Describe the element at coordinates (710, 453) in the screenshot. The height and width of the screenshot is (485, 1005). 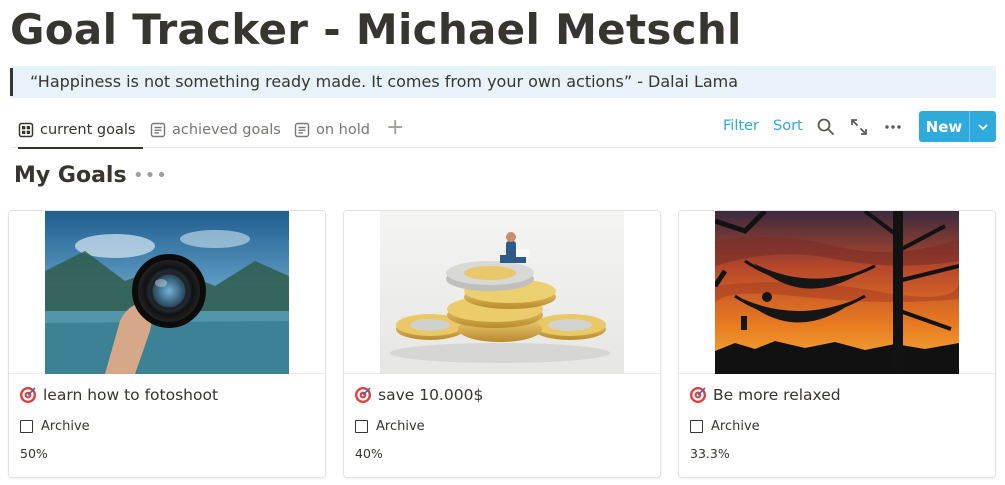
I see `progress-value: 33.3%` at that location.